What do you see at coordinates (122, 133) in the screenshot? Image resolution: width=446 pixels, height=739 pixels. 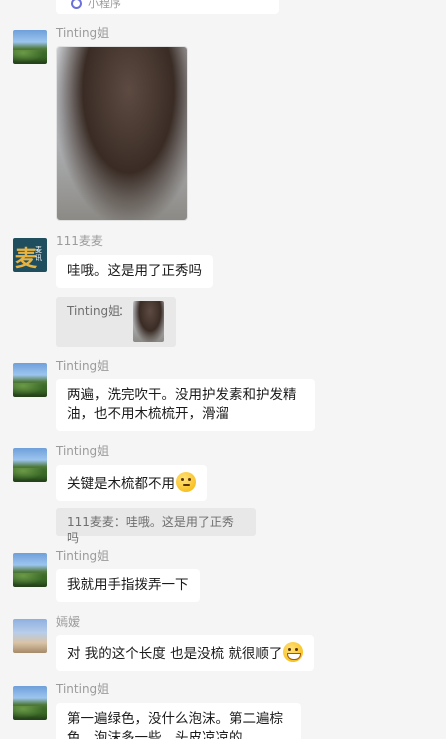 I see `hair-photo` at bounding box center [122, 133].